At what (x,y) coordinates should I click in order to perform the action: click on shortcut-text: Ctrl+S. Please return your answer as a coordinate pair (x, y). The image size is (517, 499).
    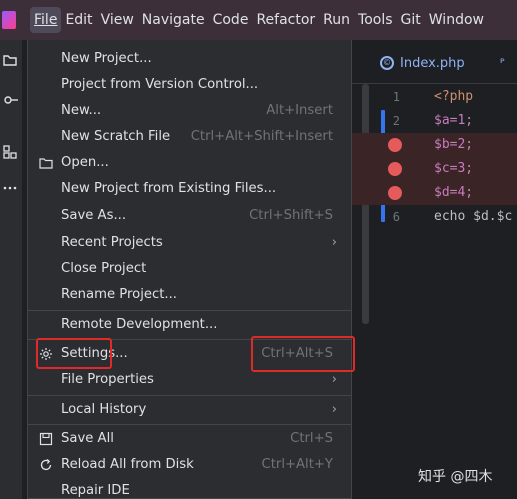
    Looking at the image, I should click on (311, 438).